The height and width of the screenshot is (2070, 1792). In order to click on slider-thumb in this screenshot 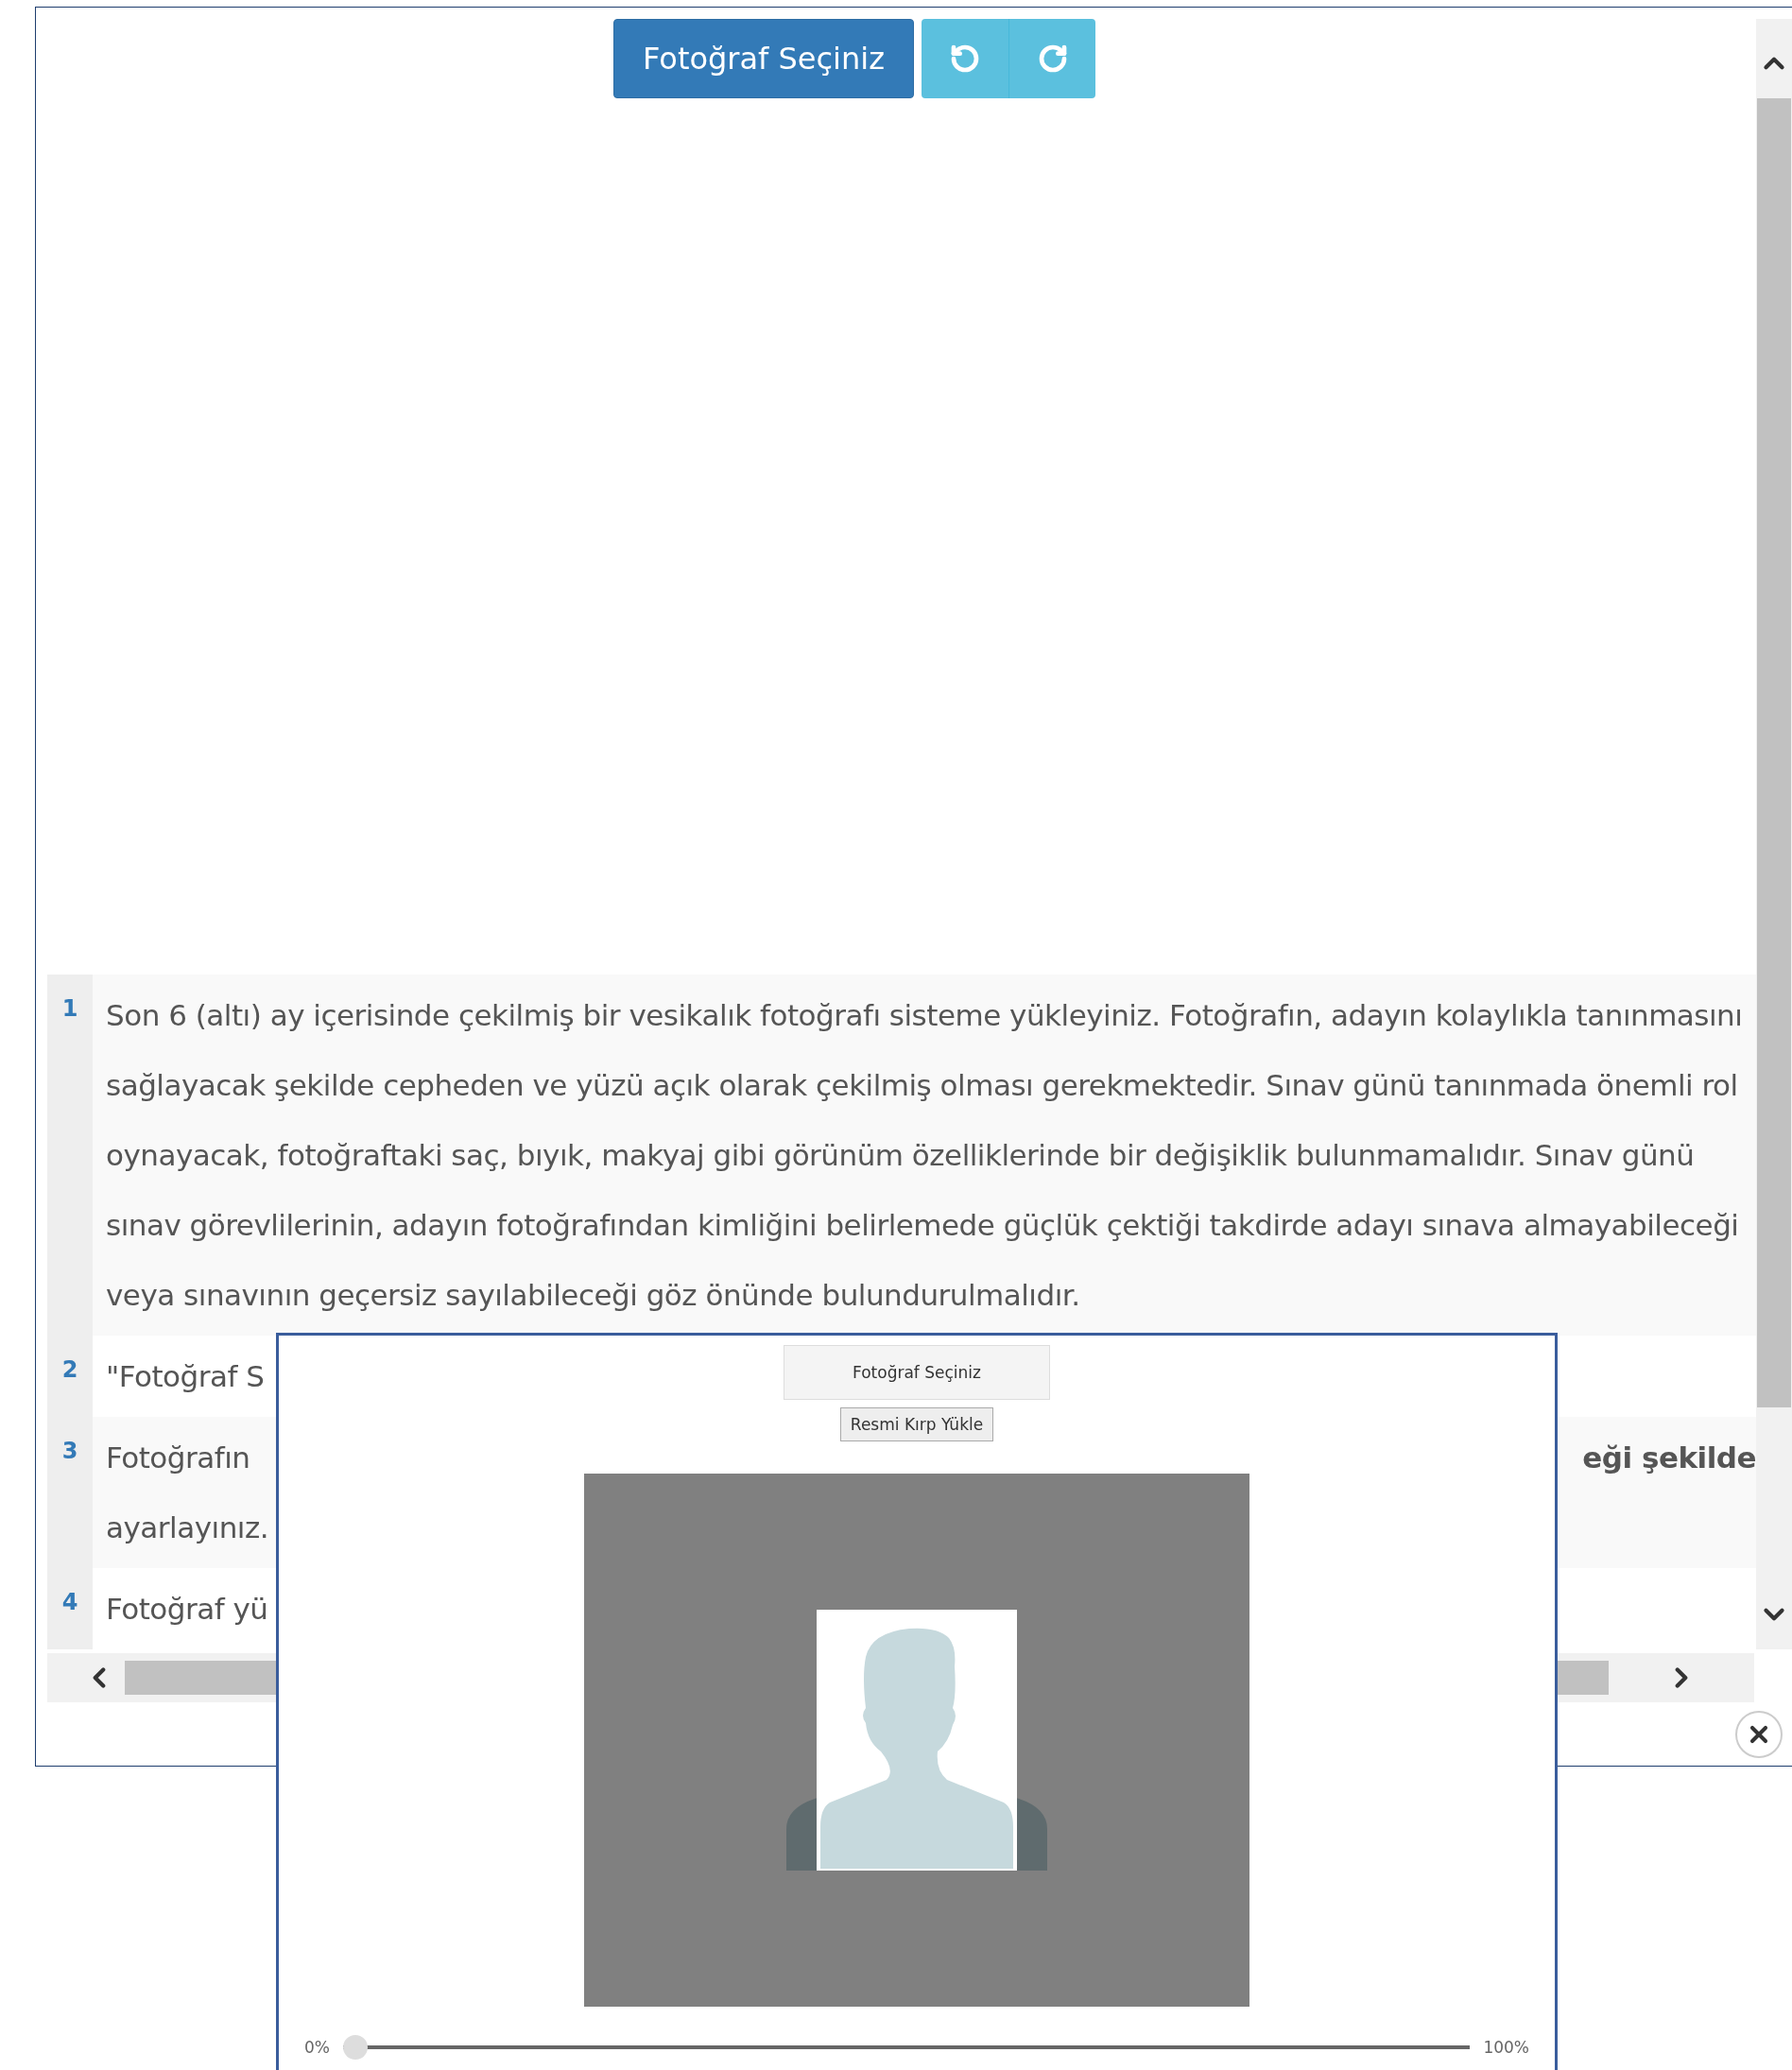, I will do `click(355, 2047)`.